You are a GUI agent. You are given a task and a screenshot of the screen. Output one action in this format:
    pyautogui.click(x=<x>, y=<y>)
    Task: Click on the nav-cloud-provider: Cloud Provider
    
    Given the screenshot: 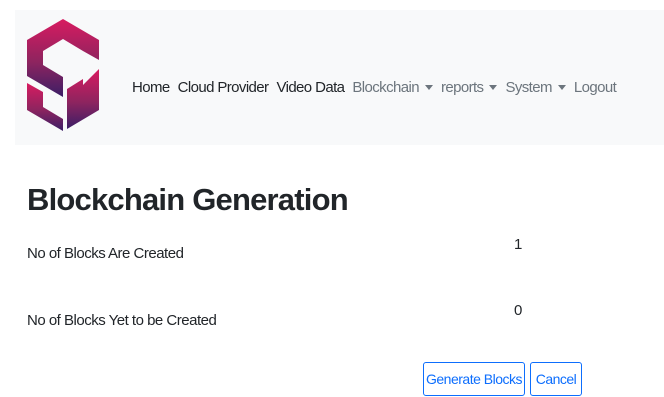 What is the action you would take?
    pyautogui.click(x=223, y=87)
    